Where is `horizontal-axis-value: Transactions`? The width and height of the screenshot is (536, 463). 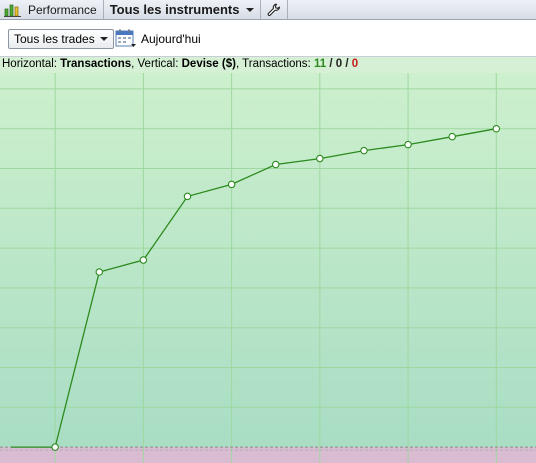 horizontal-axis-value: Transactions is located at coordinates (96, 64).